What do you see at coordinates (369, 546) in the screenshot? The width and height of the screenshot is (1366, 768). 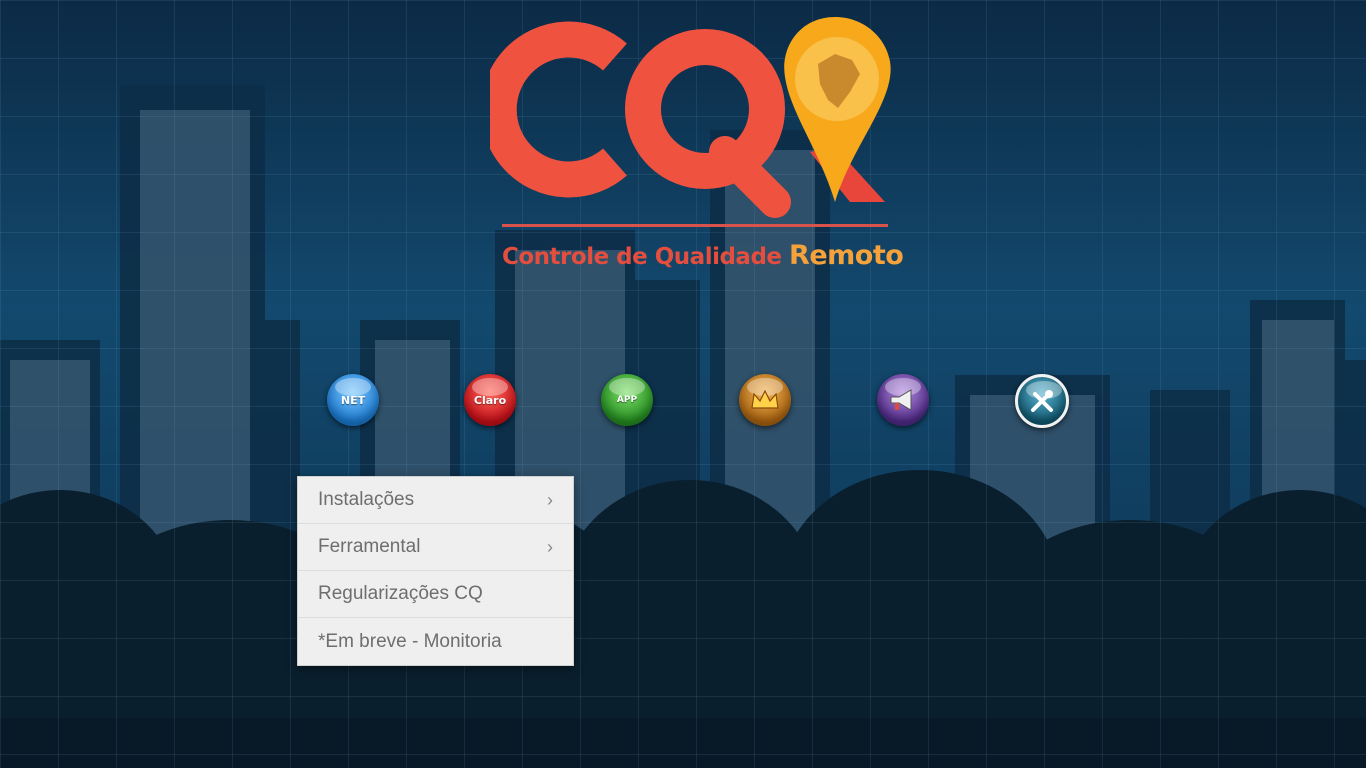 I see `menu-item-label: Ferramental` at bounding box center [369, 546].